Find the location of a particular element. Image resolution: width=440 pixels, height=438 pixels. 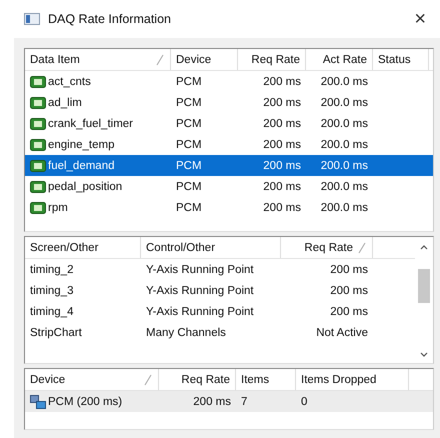

table-cell: timing_2 is located at coordinates (52, 270).